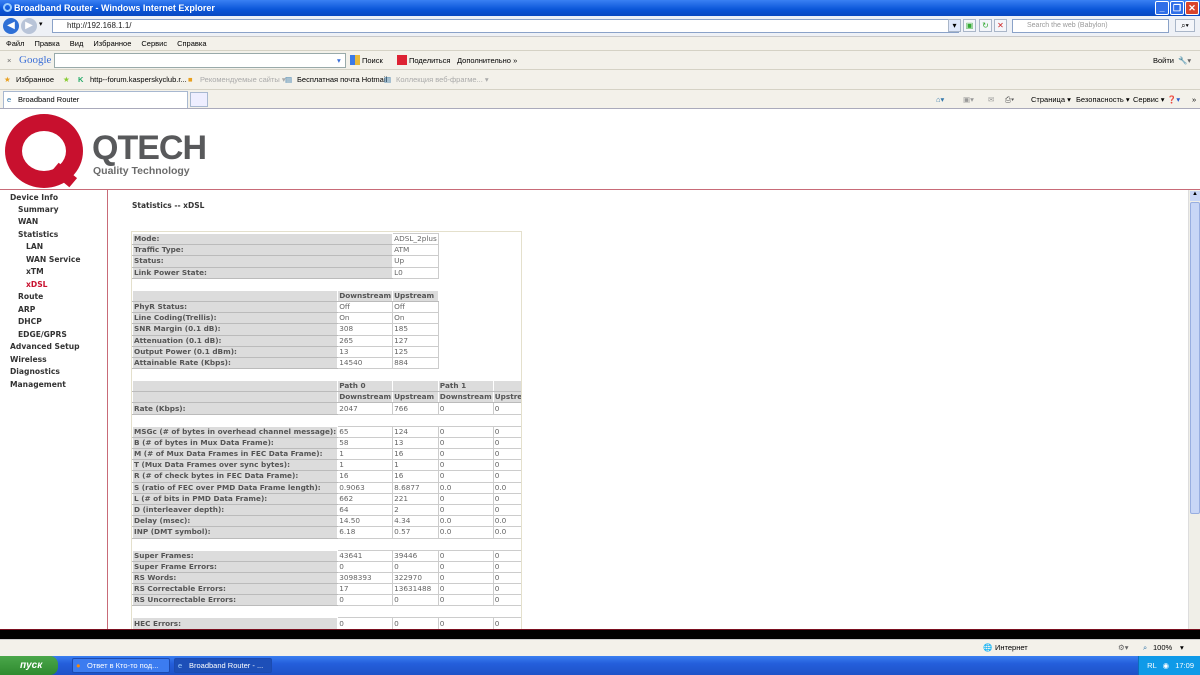  Describe the element at coordinates (969, 25) in the screenshot. I see `compat-view-icon: ▣` at that location.